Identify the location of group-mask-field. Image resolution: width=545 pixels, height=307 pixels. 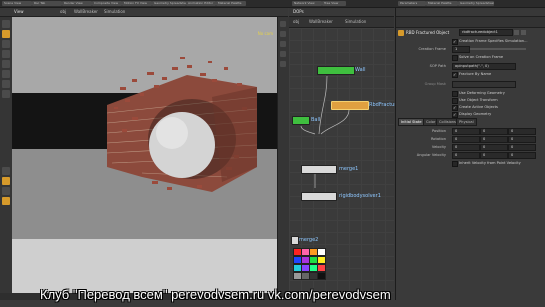
(484, 84).